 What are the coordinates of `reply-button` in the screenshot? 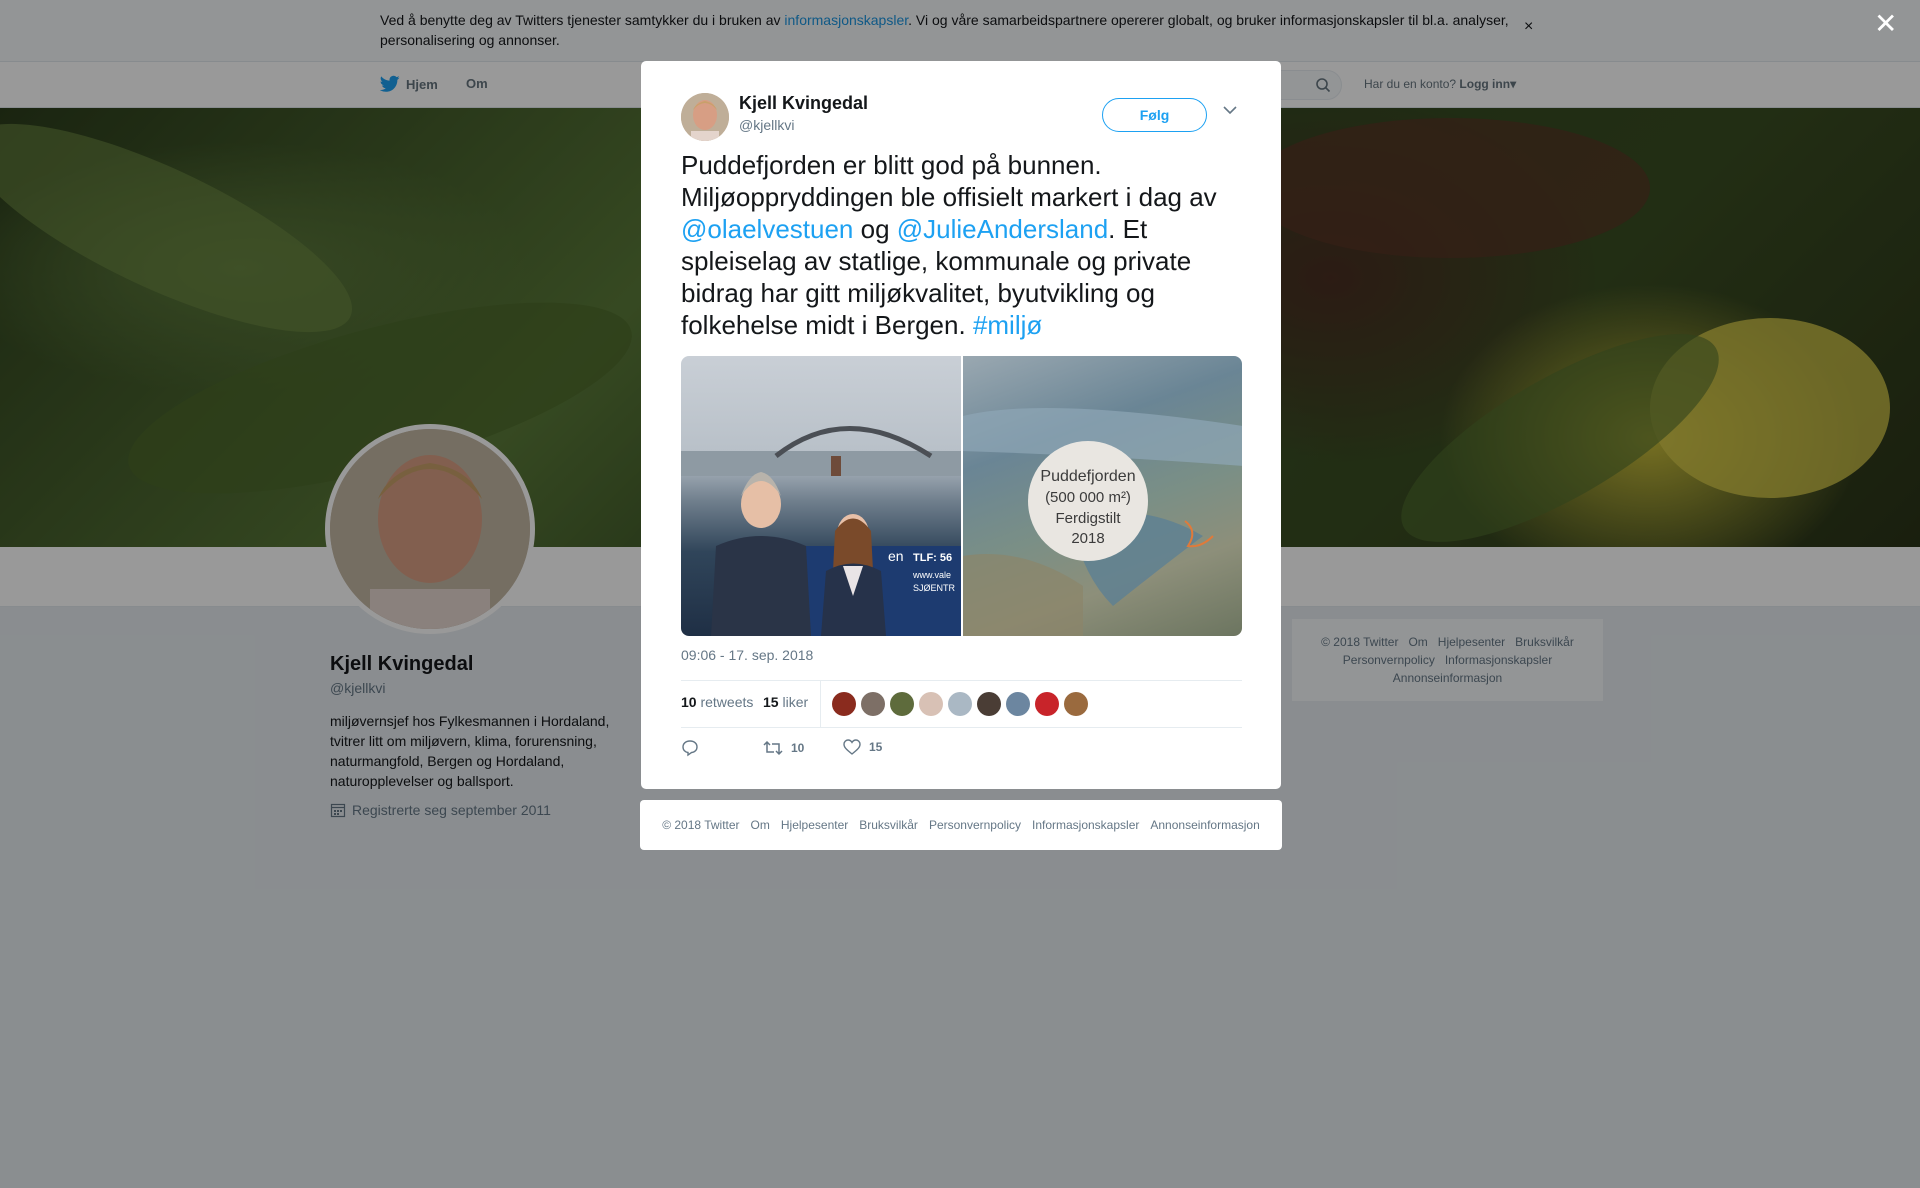 It's located at (690, 750).